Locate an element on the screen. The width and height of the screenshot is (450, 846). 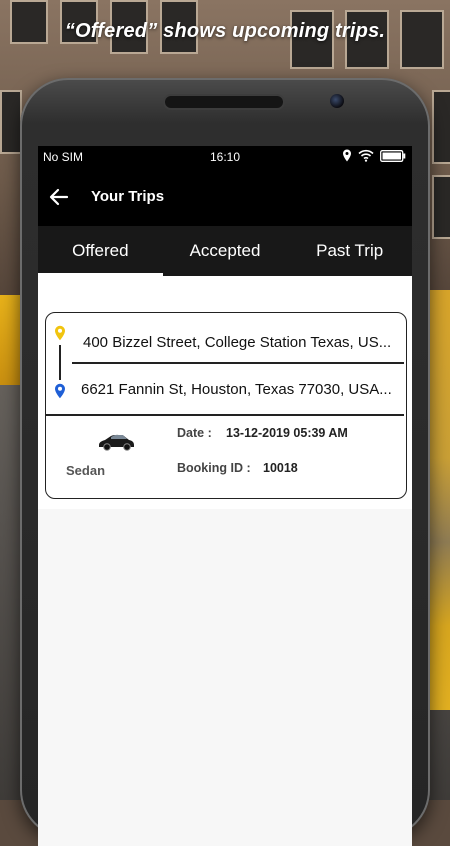
app-bar: Your Trips is located at coordinates (225, 197).